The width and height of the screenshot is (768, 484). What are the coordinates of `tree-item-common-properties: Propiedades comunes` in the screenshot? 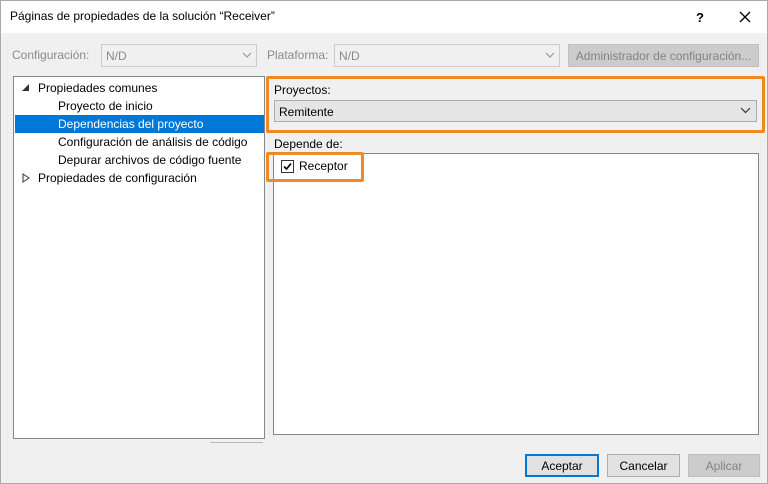 It's located at (97, 88).